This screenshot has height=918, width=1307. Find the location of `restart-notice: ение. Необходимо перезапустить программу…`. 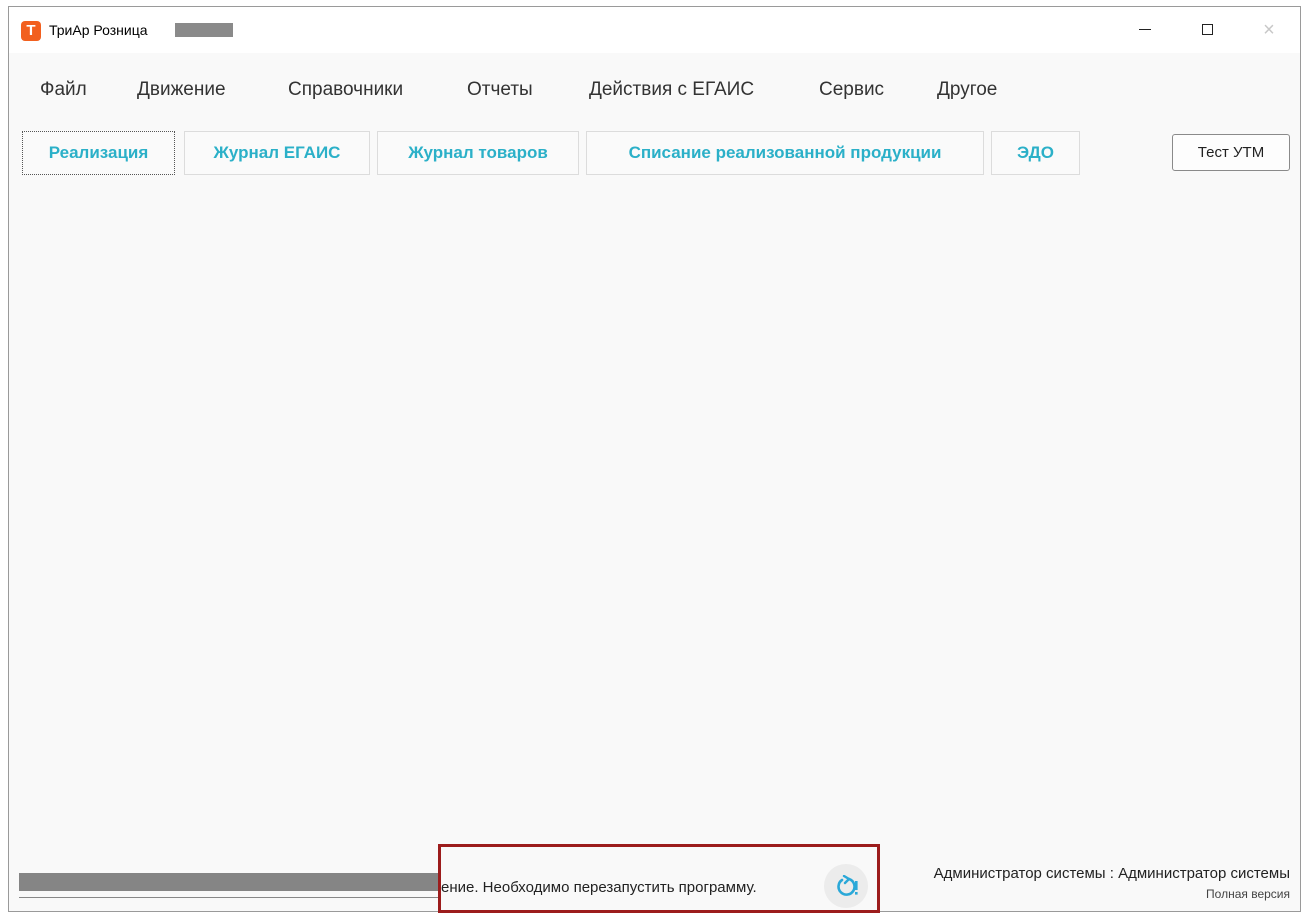

restart-notice: ение. Необходимо перезапустить программу… is located at coordinates (659, 878).